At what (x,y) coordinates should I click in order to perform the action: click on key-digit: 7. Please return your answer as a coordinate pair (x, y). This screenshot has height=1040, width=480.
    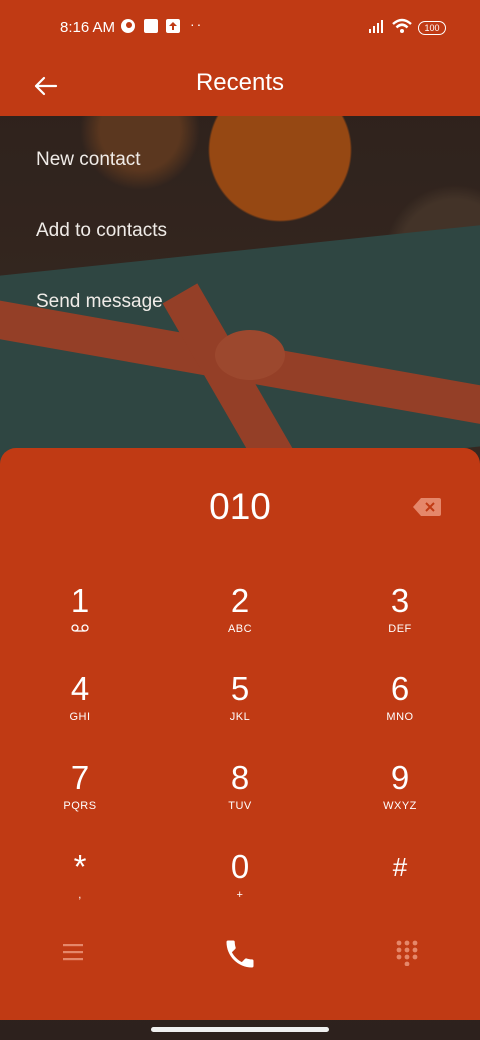
    Looking at the image, I should click on (80, 777).